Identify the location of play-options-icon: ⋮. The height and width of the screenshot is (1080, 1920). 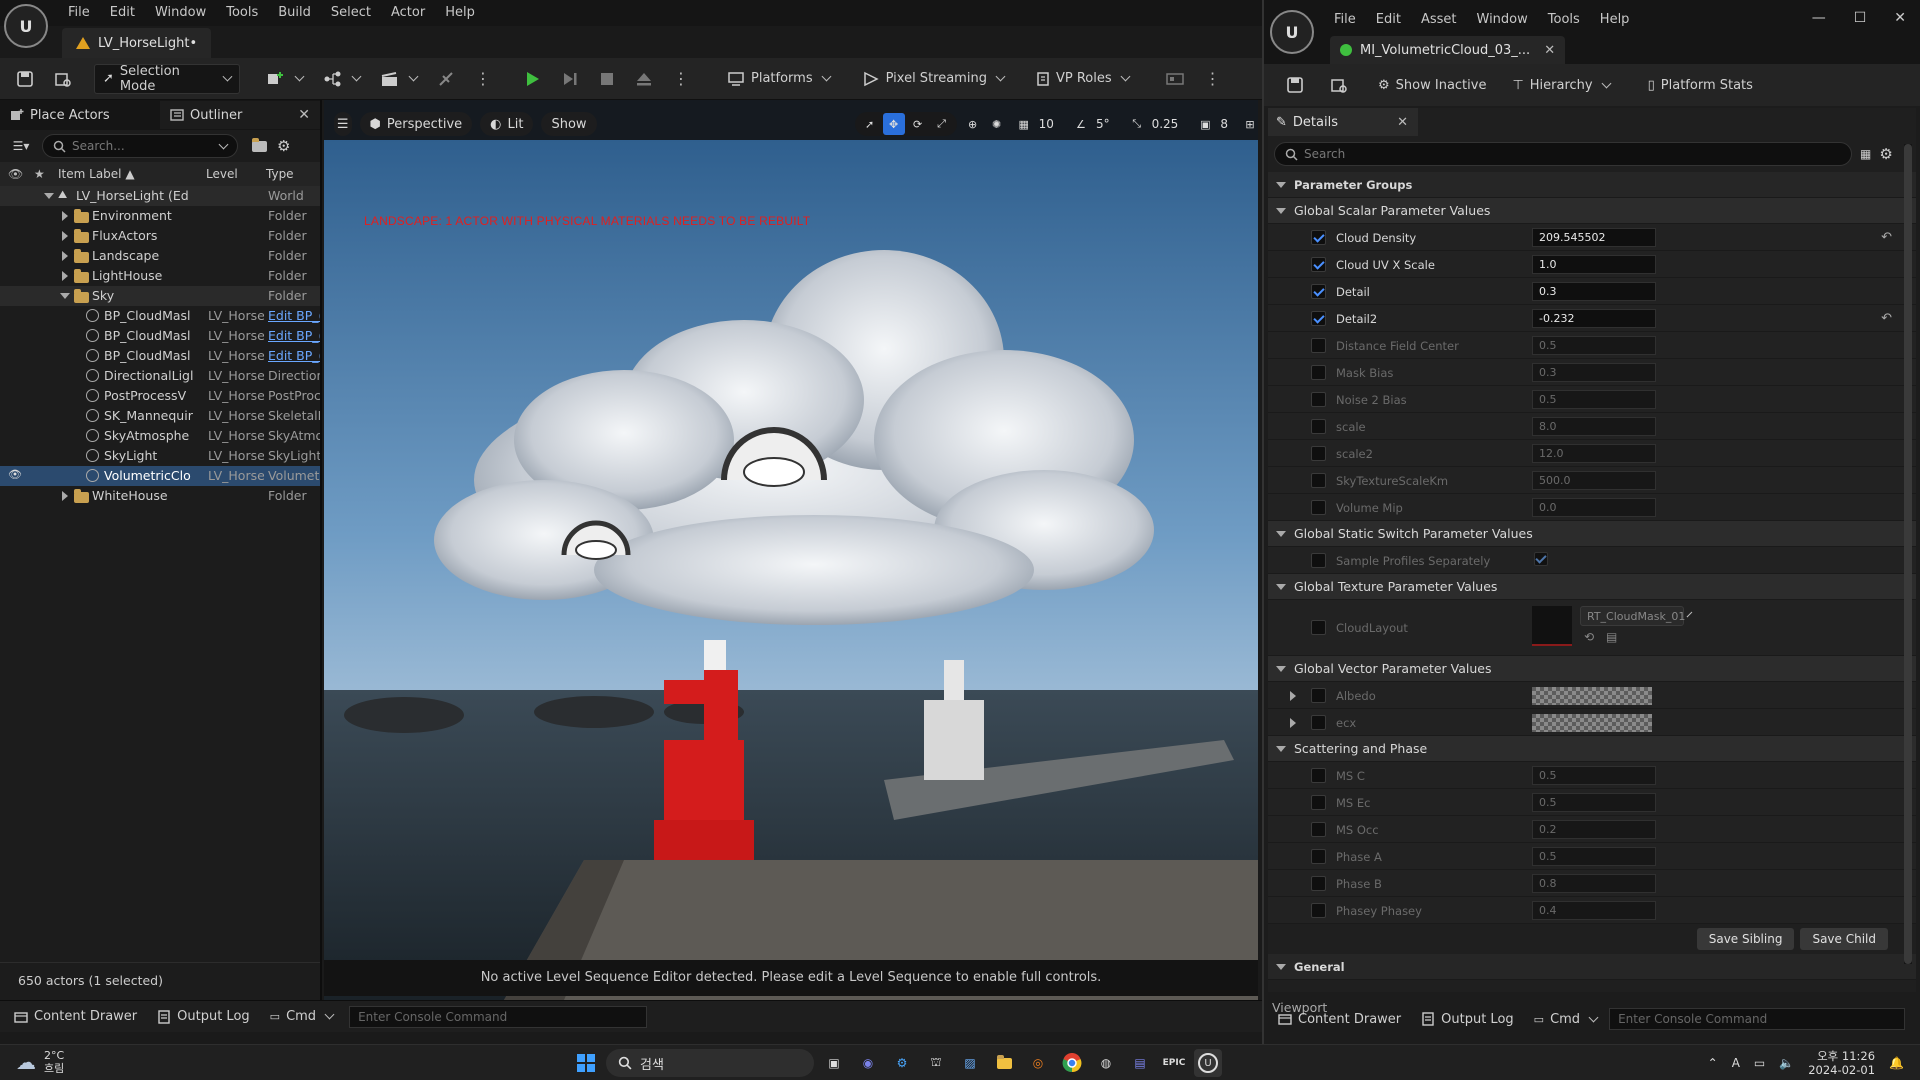
(681, 79).